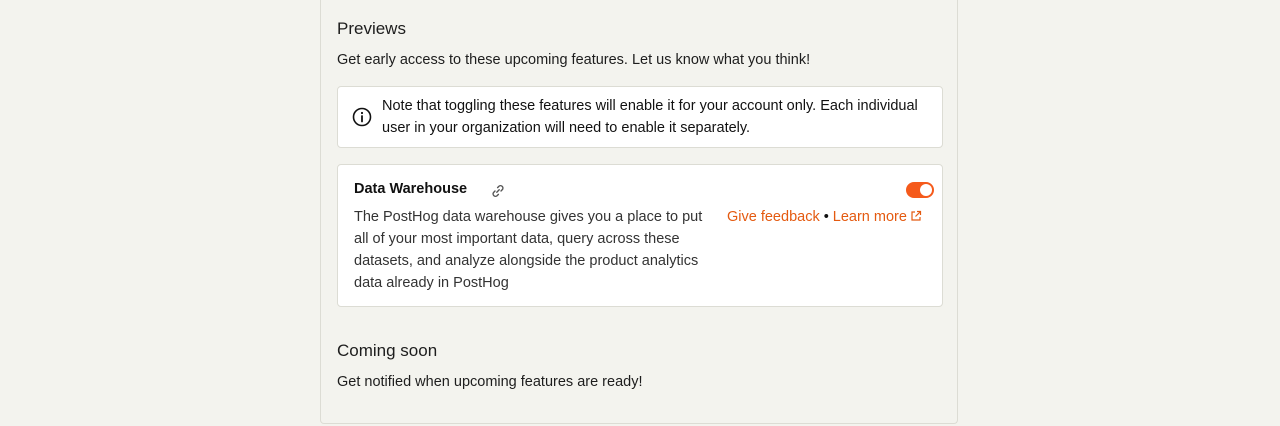 The height and width of the screenshot is (426, 1280). What do you see at coordinates (411, 189) in the screenshot?
I see `feature-title: Data Warehouse` at bounding box center [411, 189].